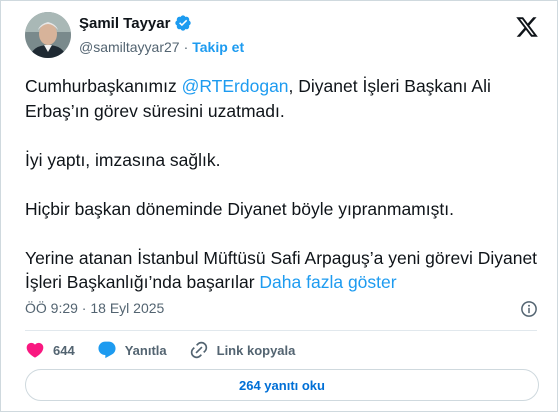 Image resolution: width=558 pixels, height=412 pixels. I want to click on reply-button: Yanıtla, so click(132, 350).